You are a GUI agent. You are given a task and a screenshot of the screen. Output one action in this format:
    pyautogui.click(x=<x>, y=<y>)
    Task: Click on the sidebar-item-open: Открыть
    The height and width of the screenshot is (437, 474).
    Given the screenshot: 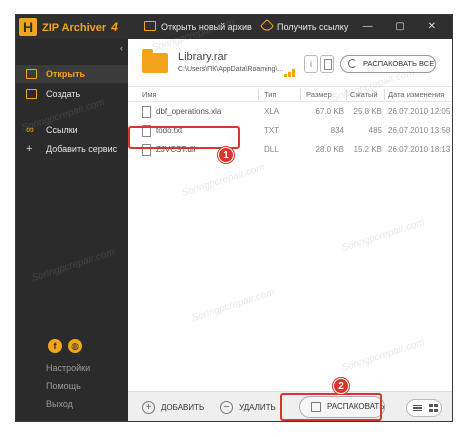 What is the action you would take?
    pyautogui.click(x=72, y=74)
    